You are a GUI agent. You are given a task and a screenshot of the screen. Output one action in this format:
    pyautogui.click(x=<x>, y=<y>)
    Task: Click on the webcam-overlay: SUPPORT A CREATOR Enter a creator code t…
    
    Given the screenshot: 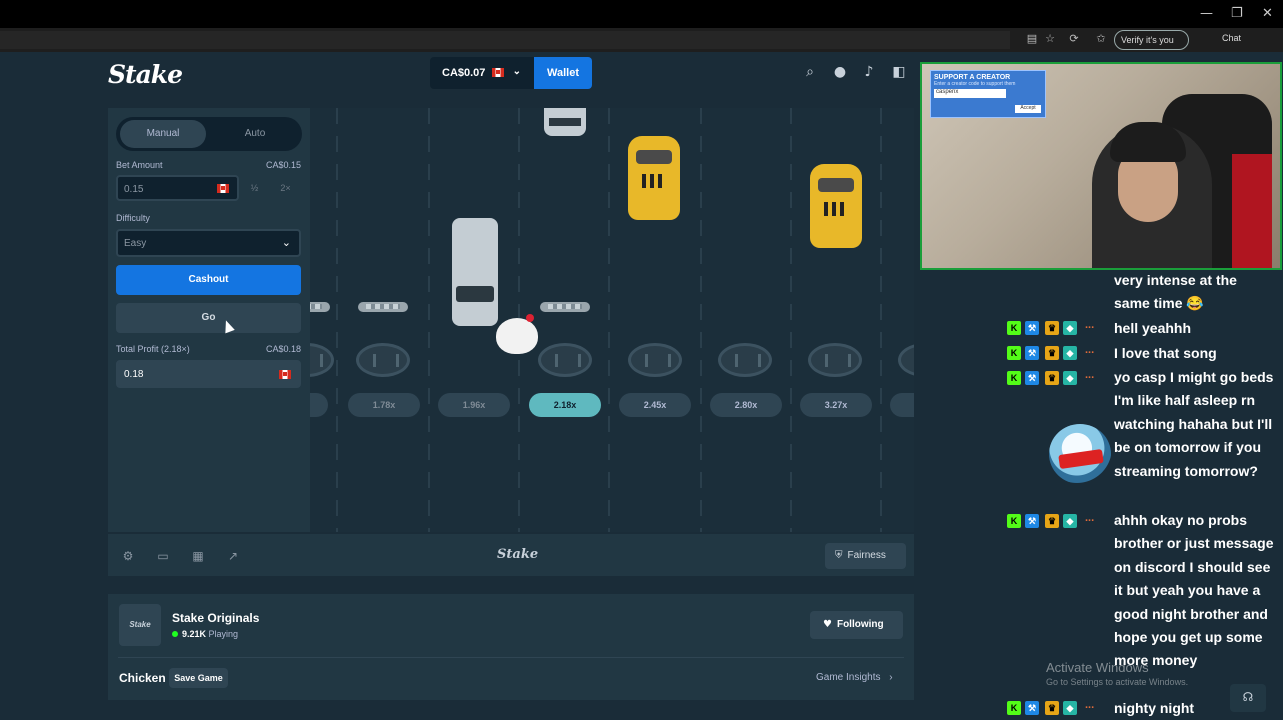 What is the action you would take?
    pyautogui.click(x=1101, y=166)
    